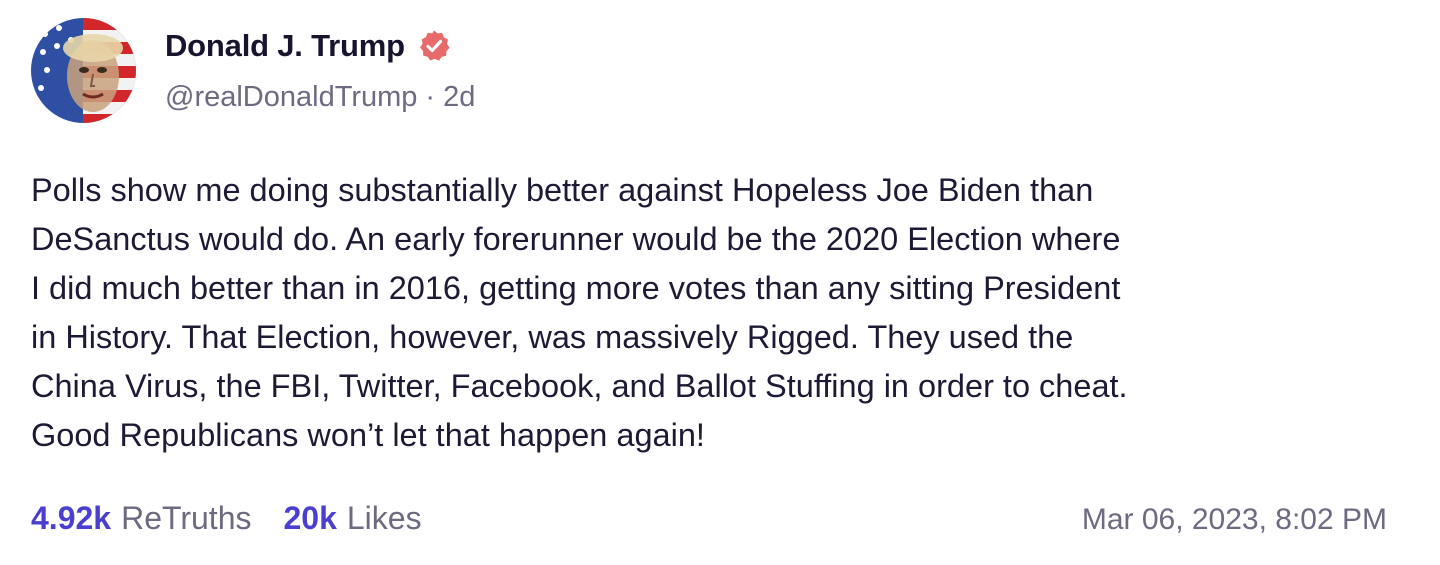 This screenshot has width=1440, height=565. I want to click on likes-count: 20k, so click(310, 518).